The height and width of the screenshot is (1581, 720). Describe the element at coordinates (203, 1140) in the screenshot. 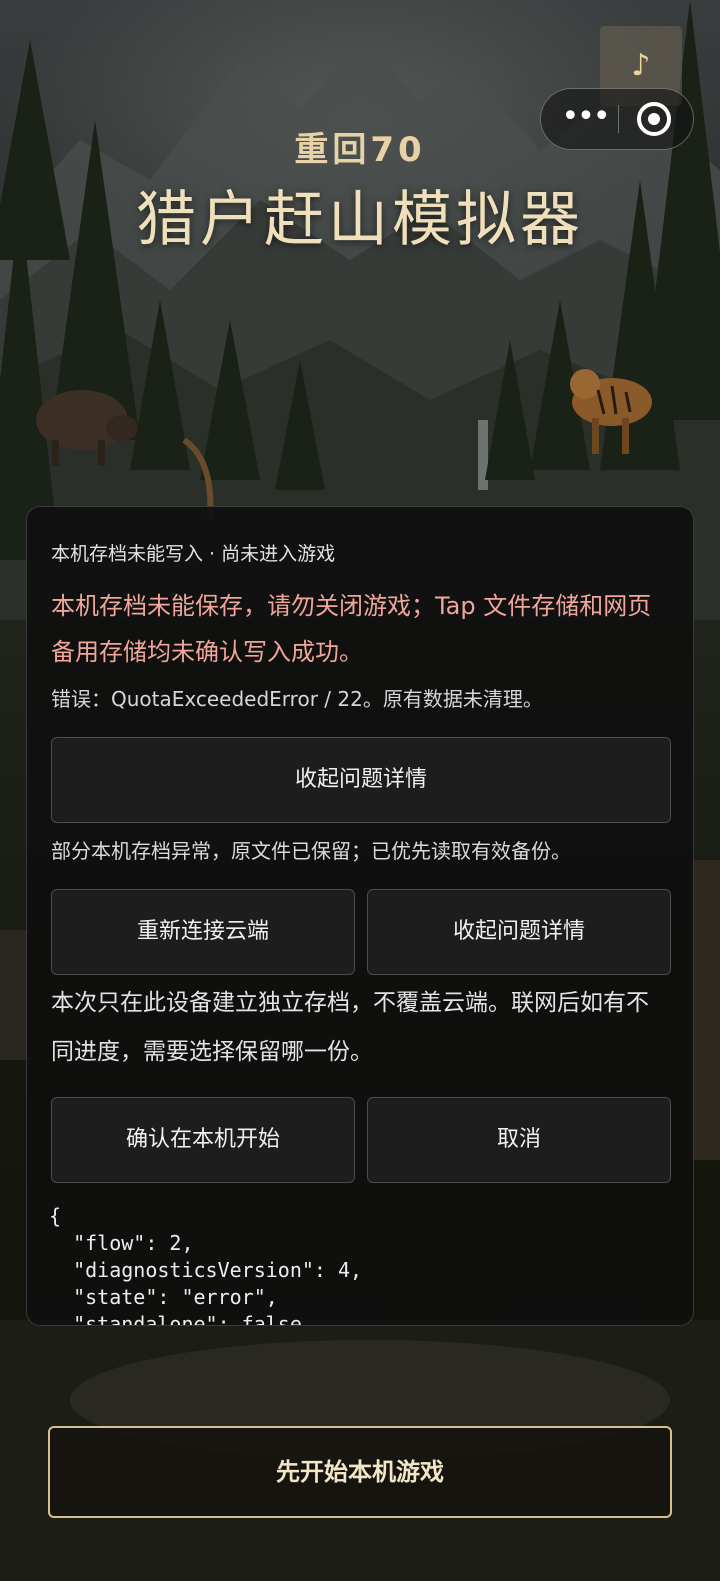

I see `confirm-local-start-button: 确认在本机开始` at that location.